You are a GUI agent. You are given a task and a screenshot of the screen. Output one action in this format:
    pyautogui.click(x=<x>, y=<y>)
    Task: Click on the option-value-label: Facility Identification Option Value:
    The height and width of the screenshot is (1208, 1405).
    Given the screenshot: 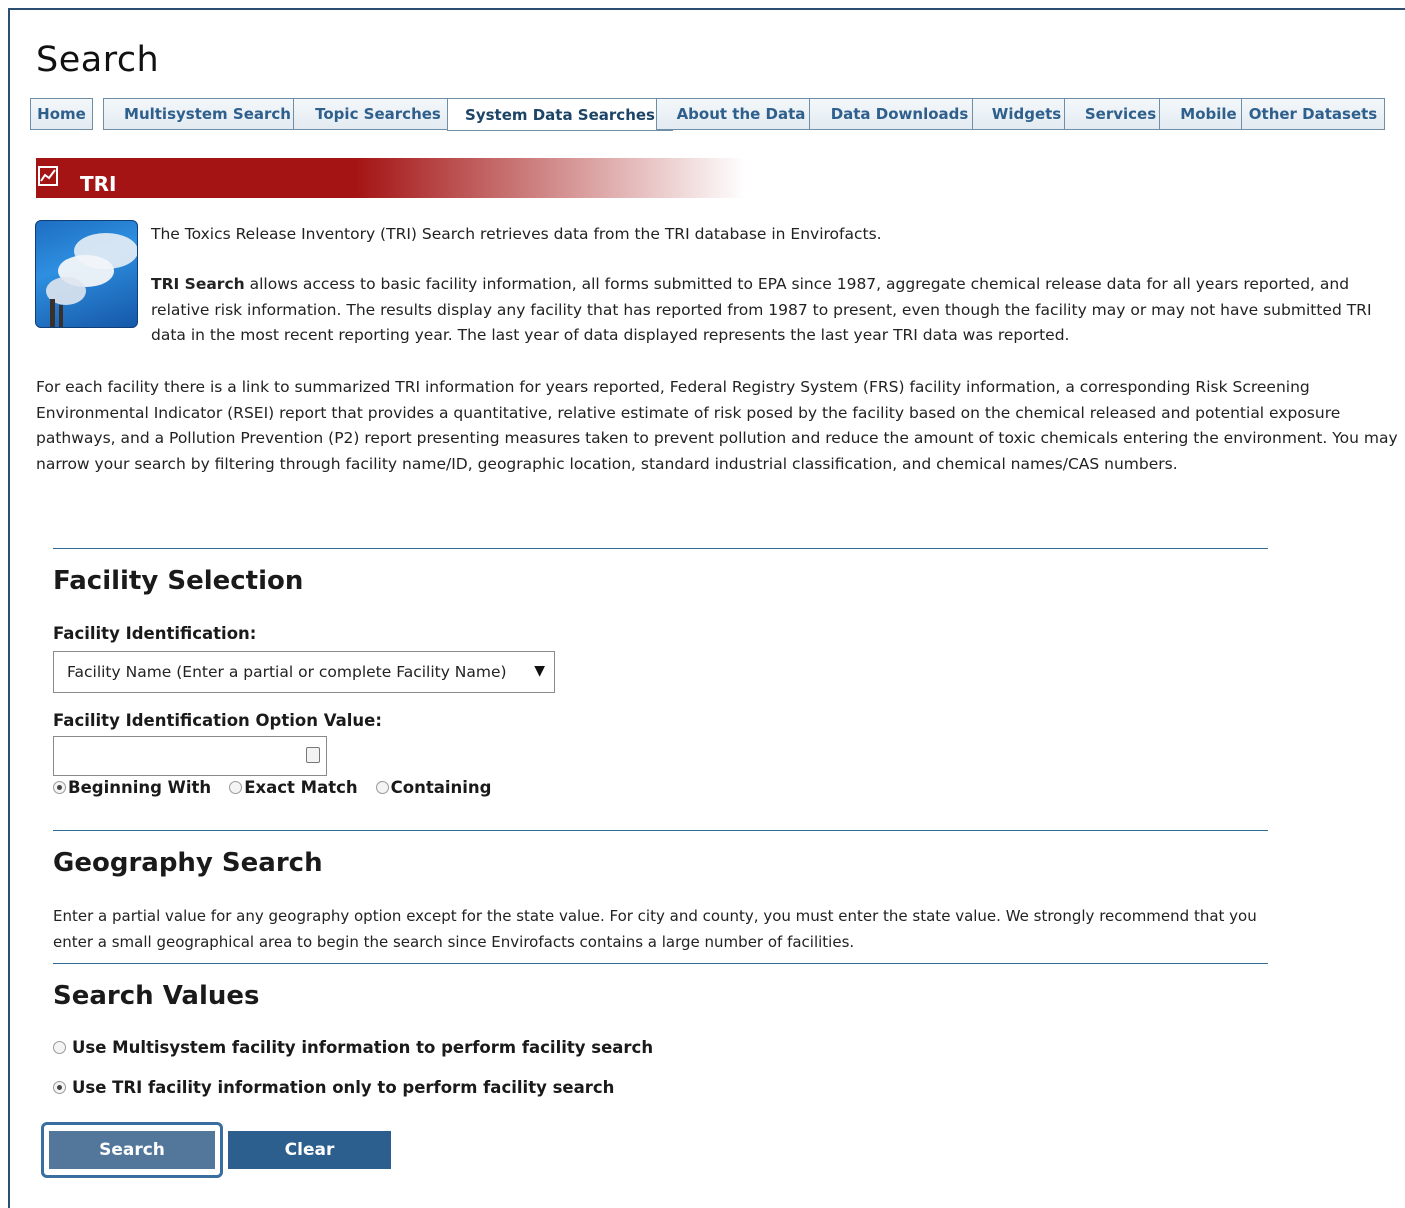 What is the action you would take?
    pyautogui.click(x=217, y=720)
    